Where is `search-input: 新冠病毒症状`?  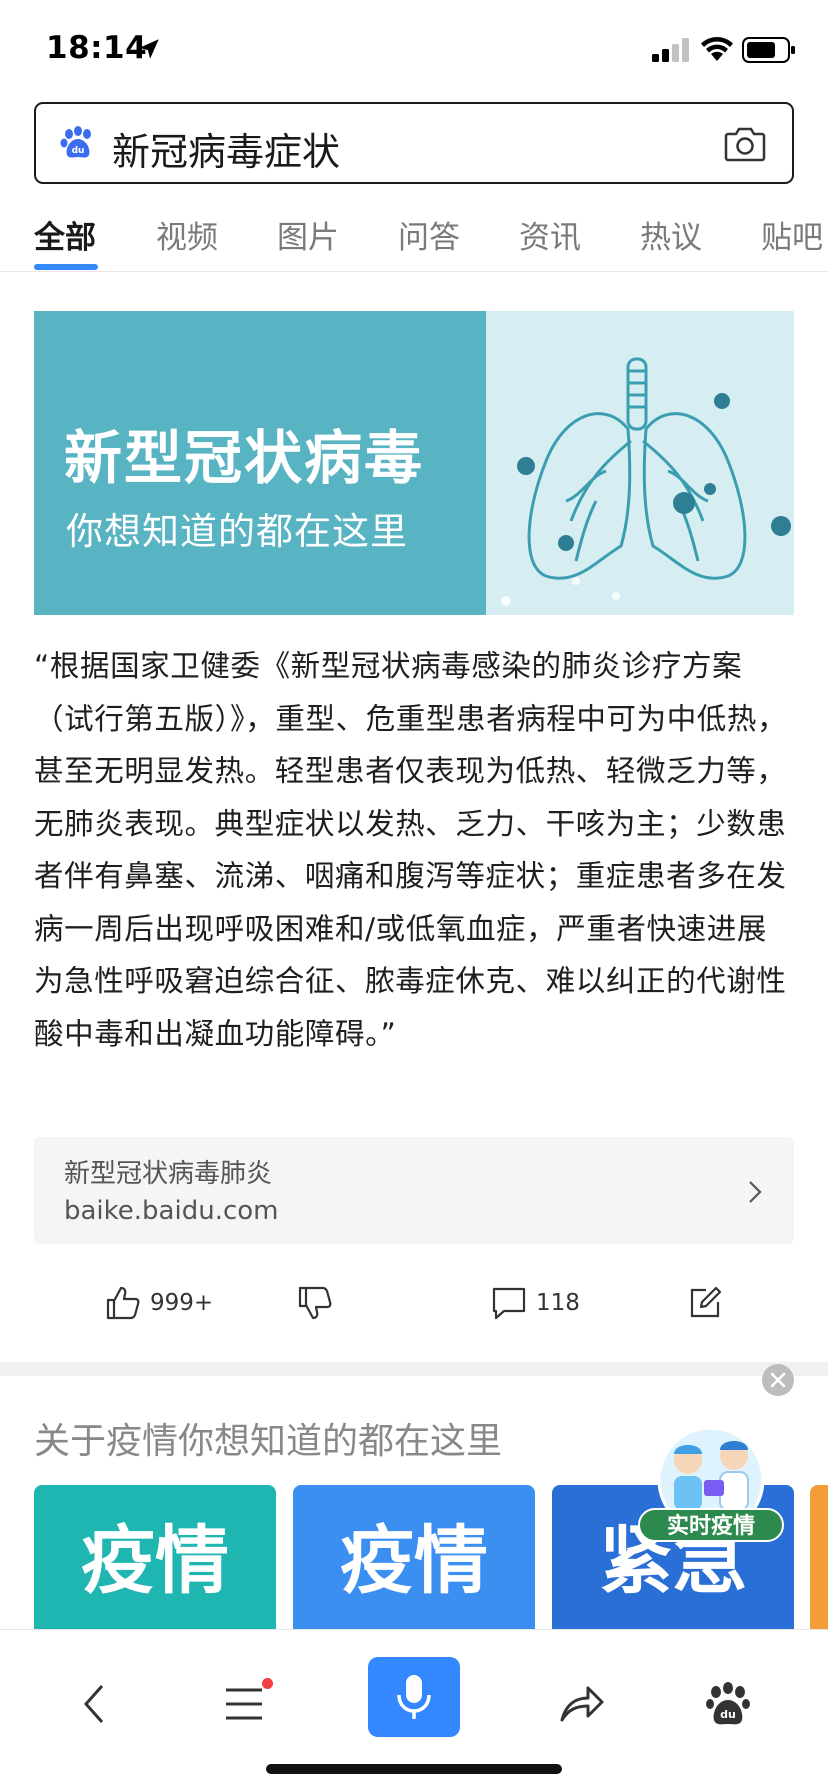 search-input: 新冠病毒症状 is located at coordinates (226, 148).